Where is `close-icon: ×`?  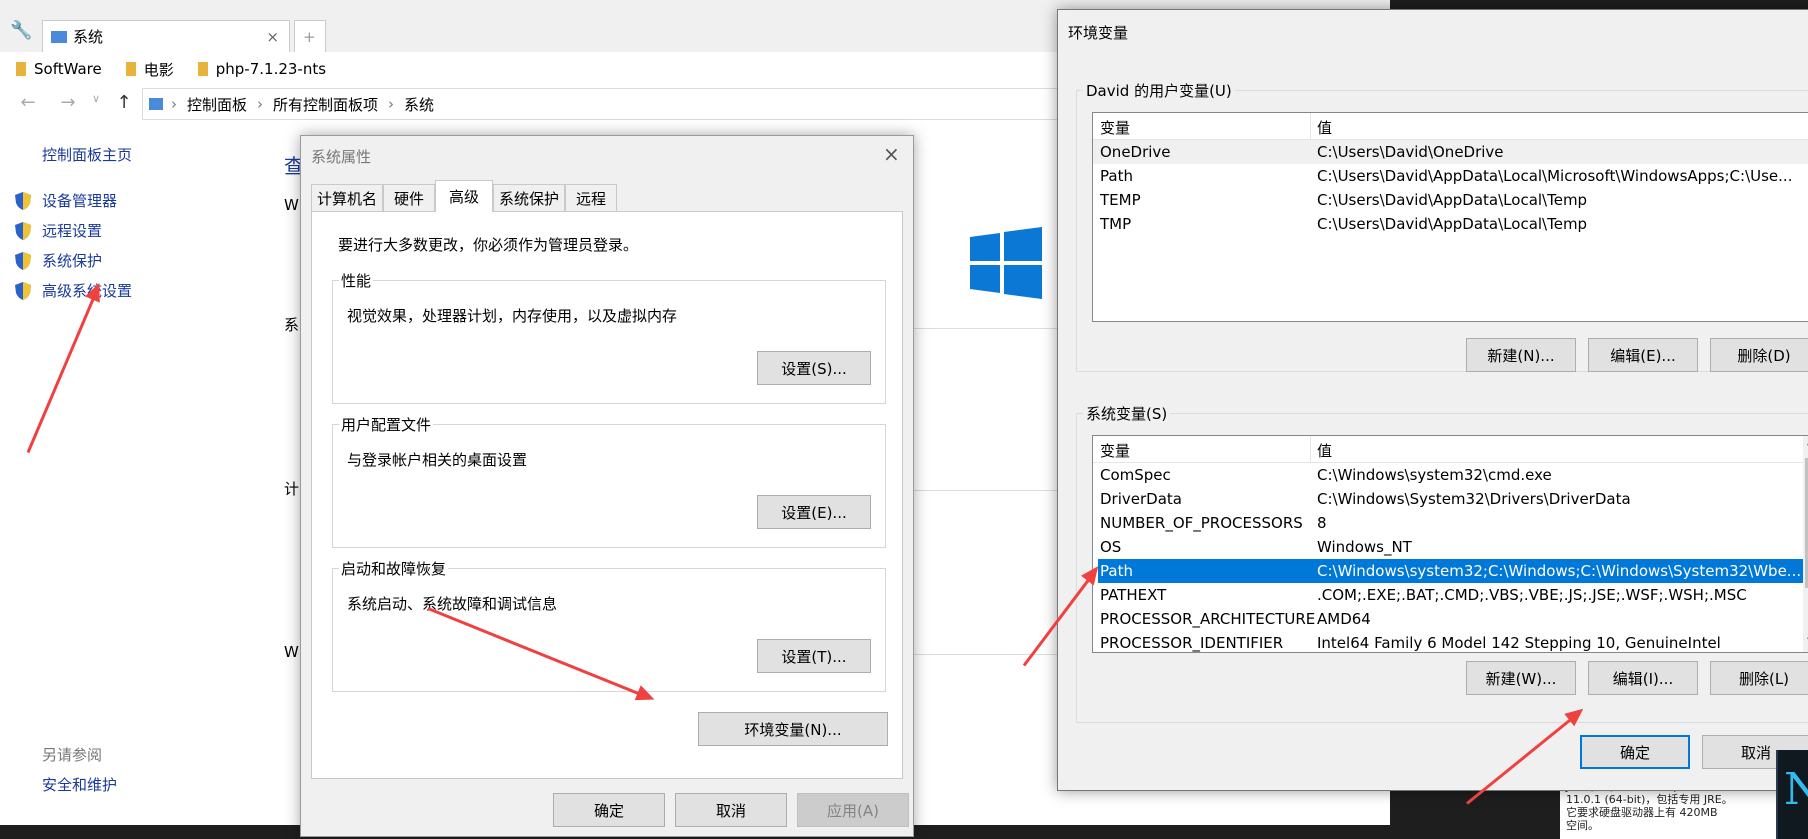
close-icon: × is located at coordinates (891, 154).